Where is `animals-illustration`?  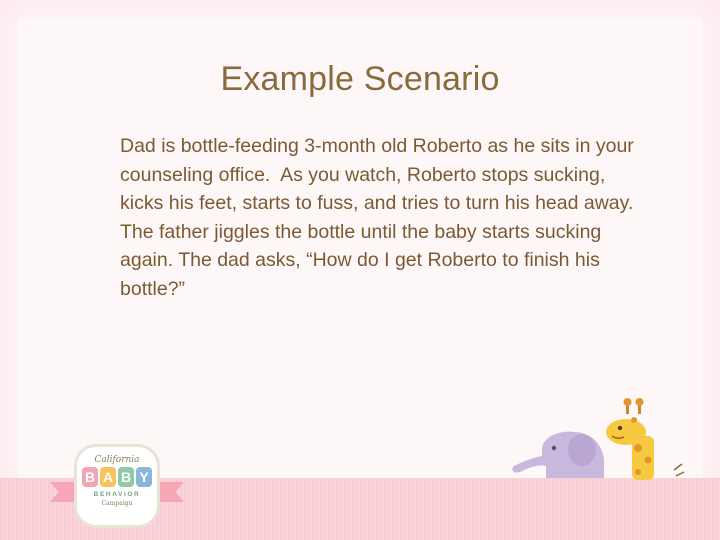
animals-illustration is located at coordinates (598, 439).